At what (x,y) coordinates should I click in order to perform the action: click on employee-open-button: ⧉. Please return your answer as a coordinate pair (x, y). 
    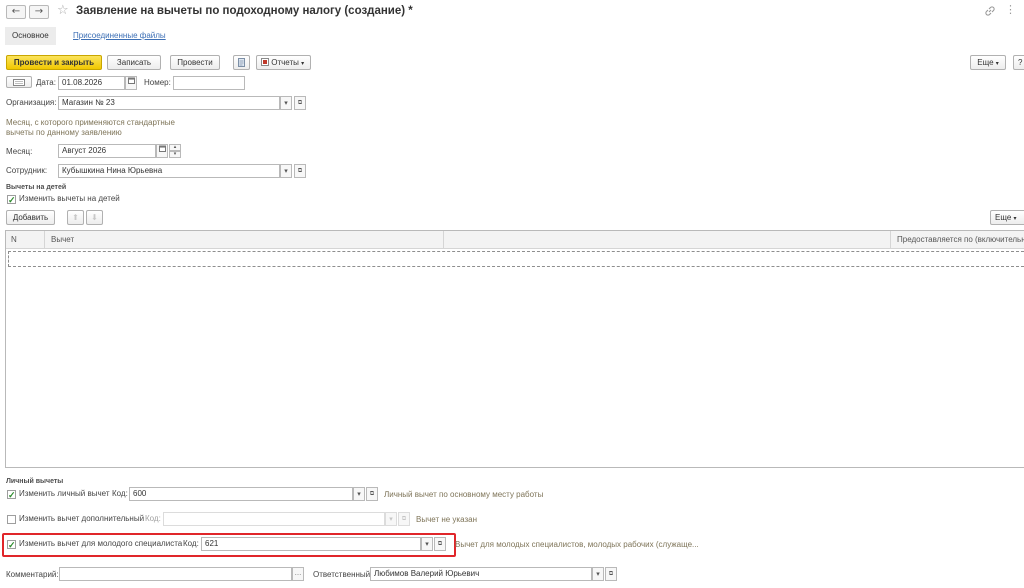
    Looking at the image, I should click on (300, 171).